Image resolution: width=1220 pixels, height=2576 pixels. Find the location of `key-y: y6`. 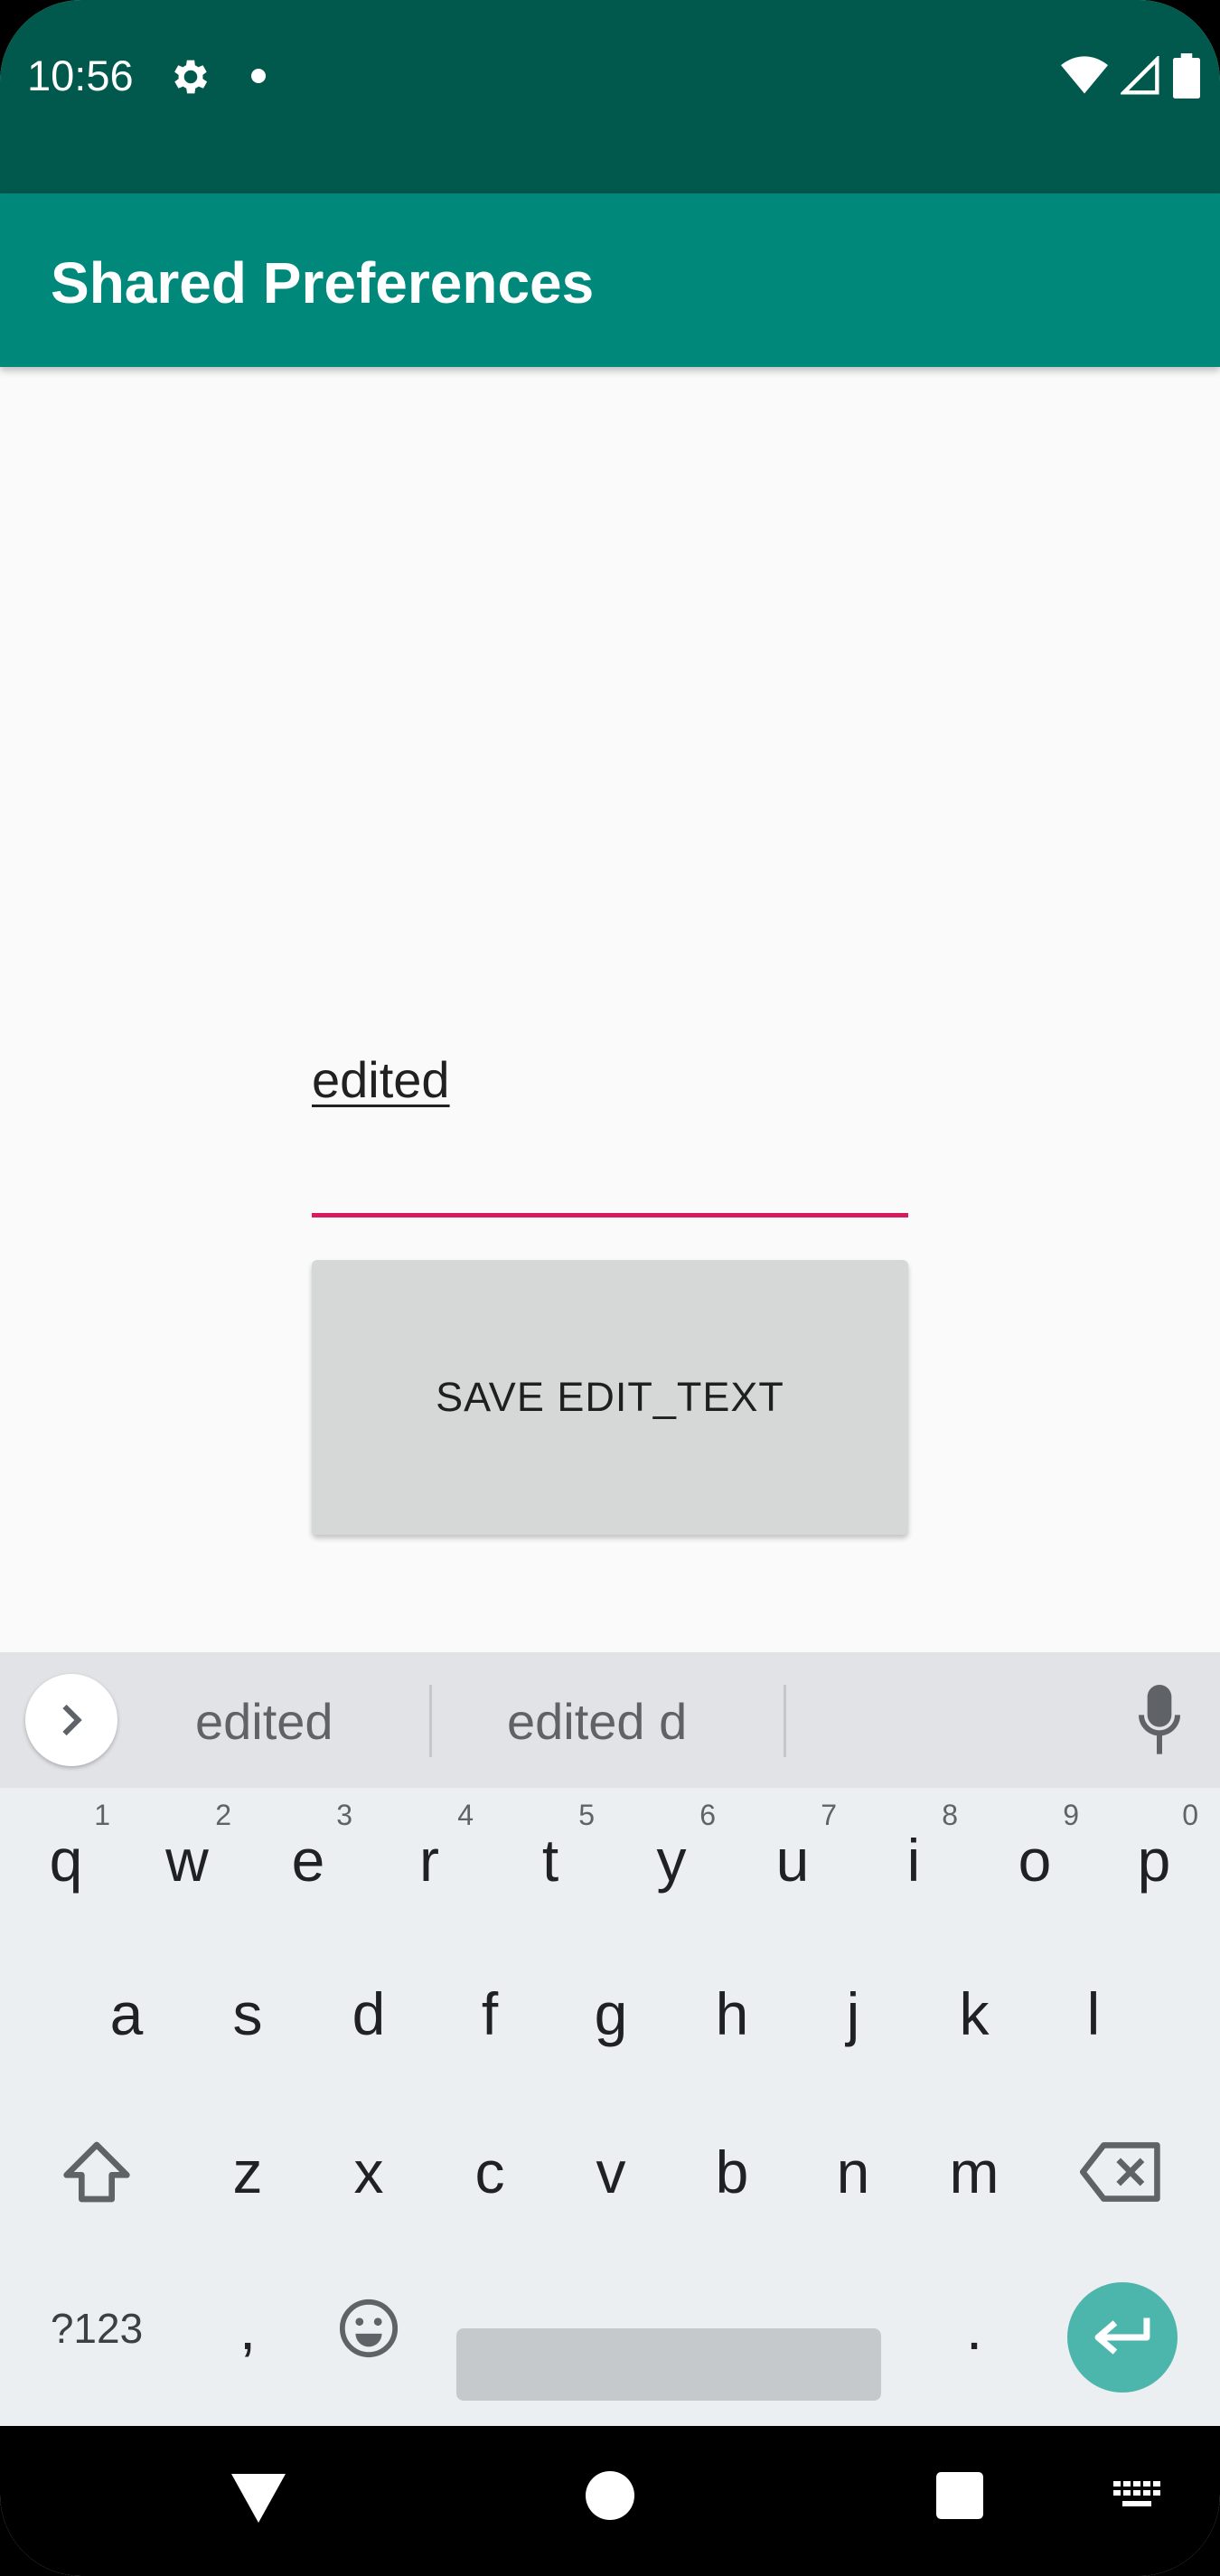

key-y: y6 is located at coordinates (671, 1860).